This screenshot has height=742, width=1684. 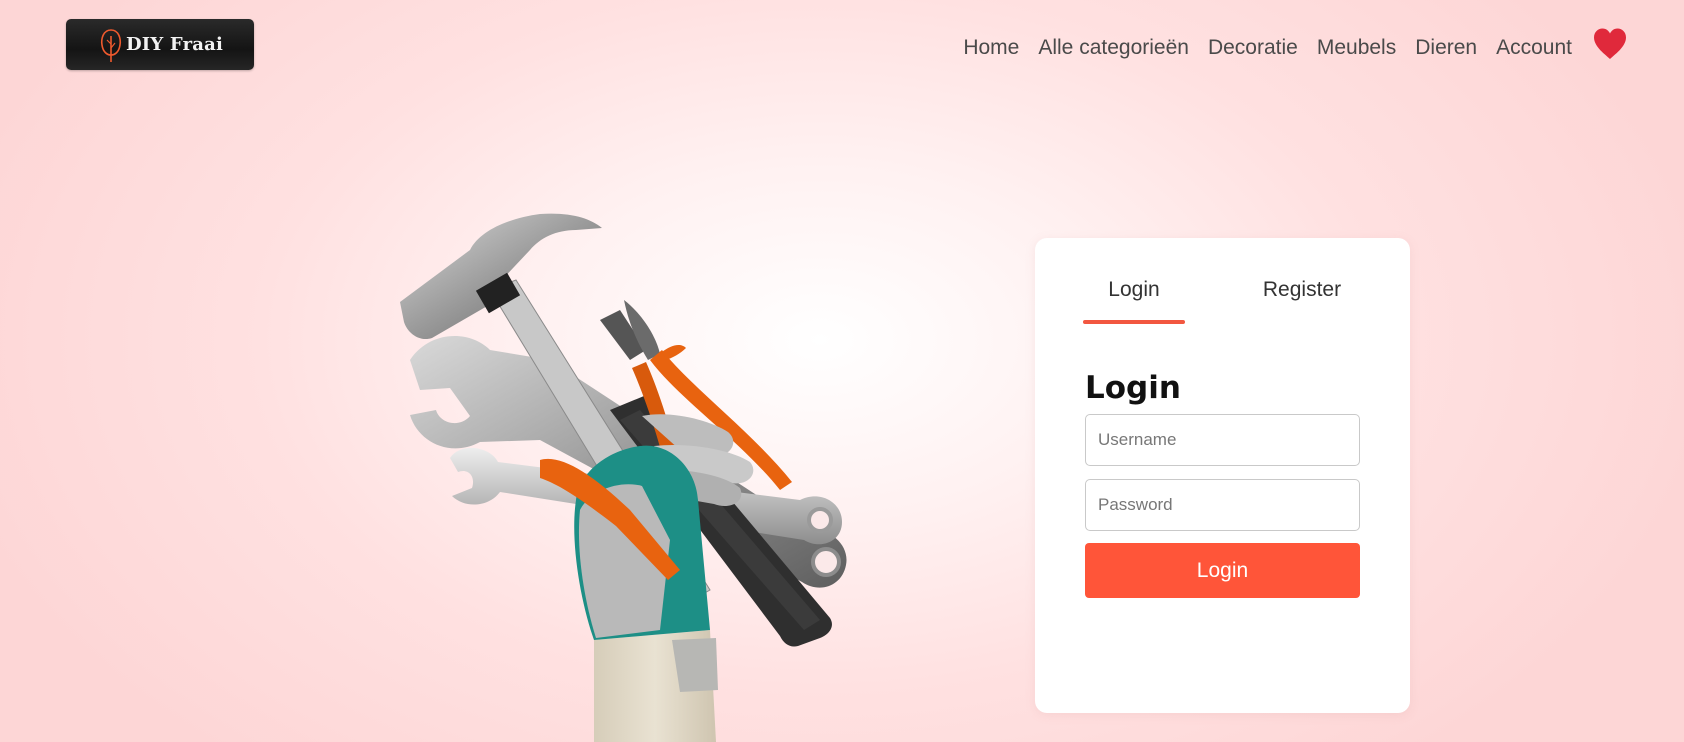 What do you see at coordinates (1222, 505) in the screenshot?
I see `password-input` at bounding box center [1222, 505].